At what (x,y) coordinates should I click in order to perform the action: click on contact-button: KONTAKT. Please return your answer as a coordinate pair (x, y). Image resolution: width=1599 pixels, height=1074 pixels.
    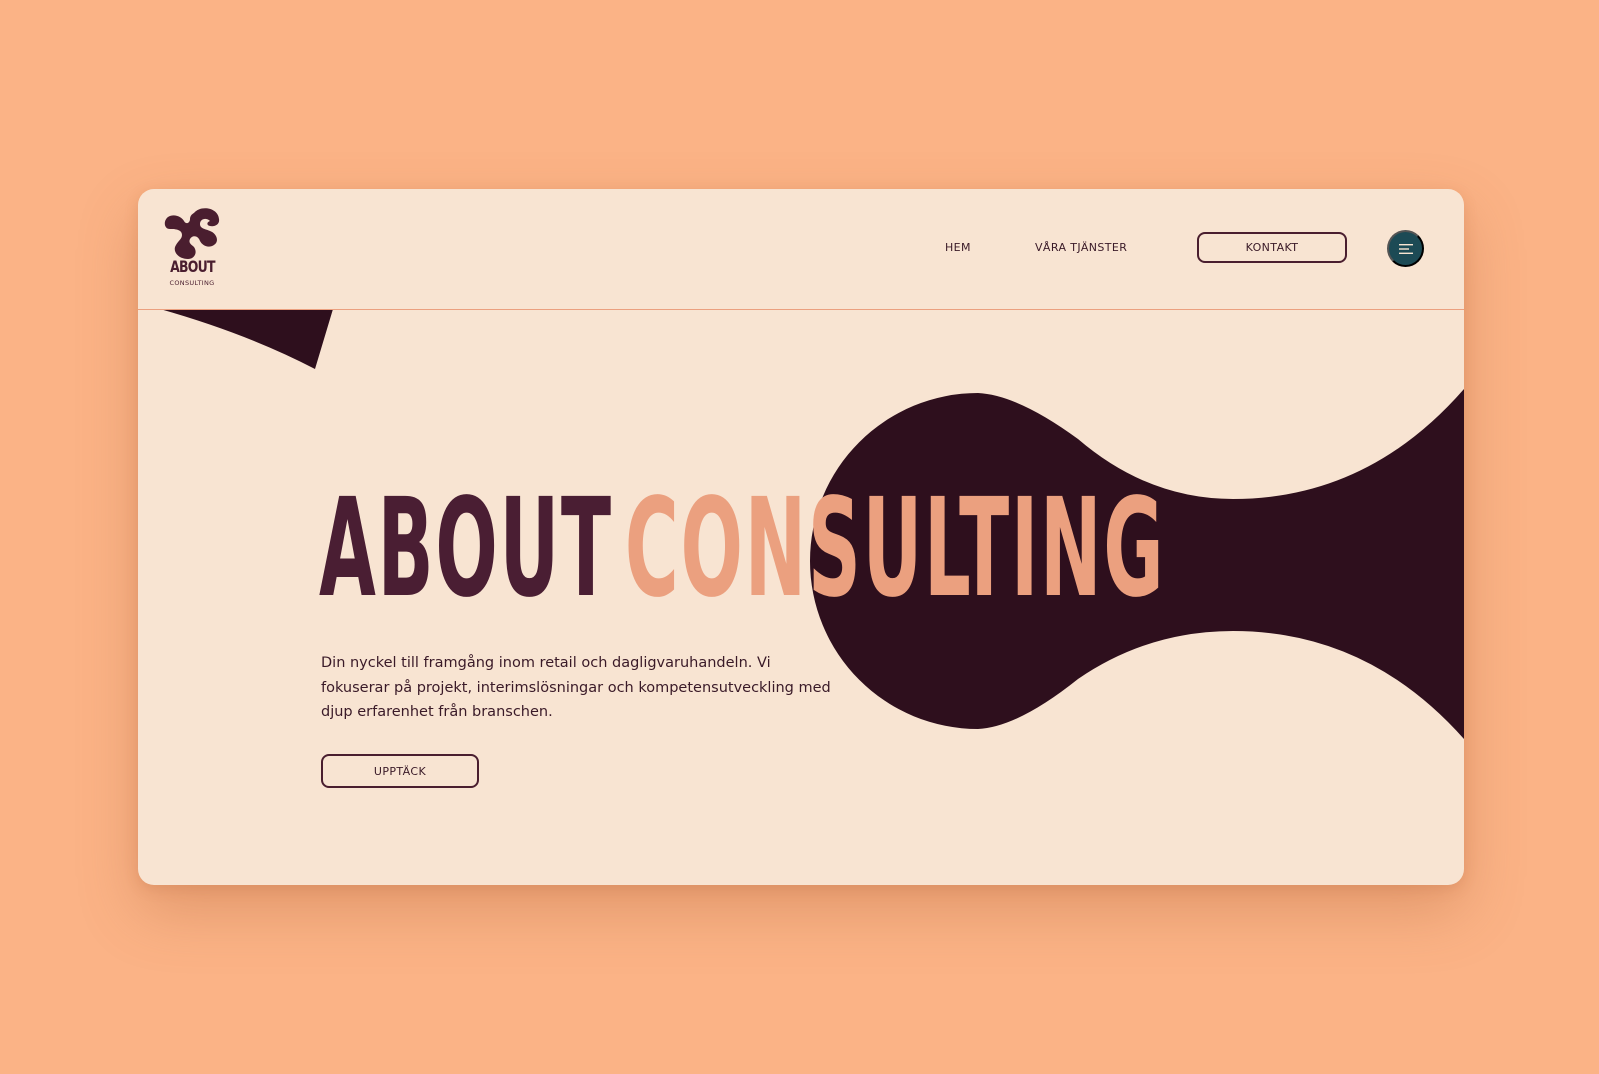
    Looking at the image, I should click on (1272, 247).